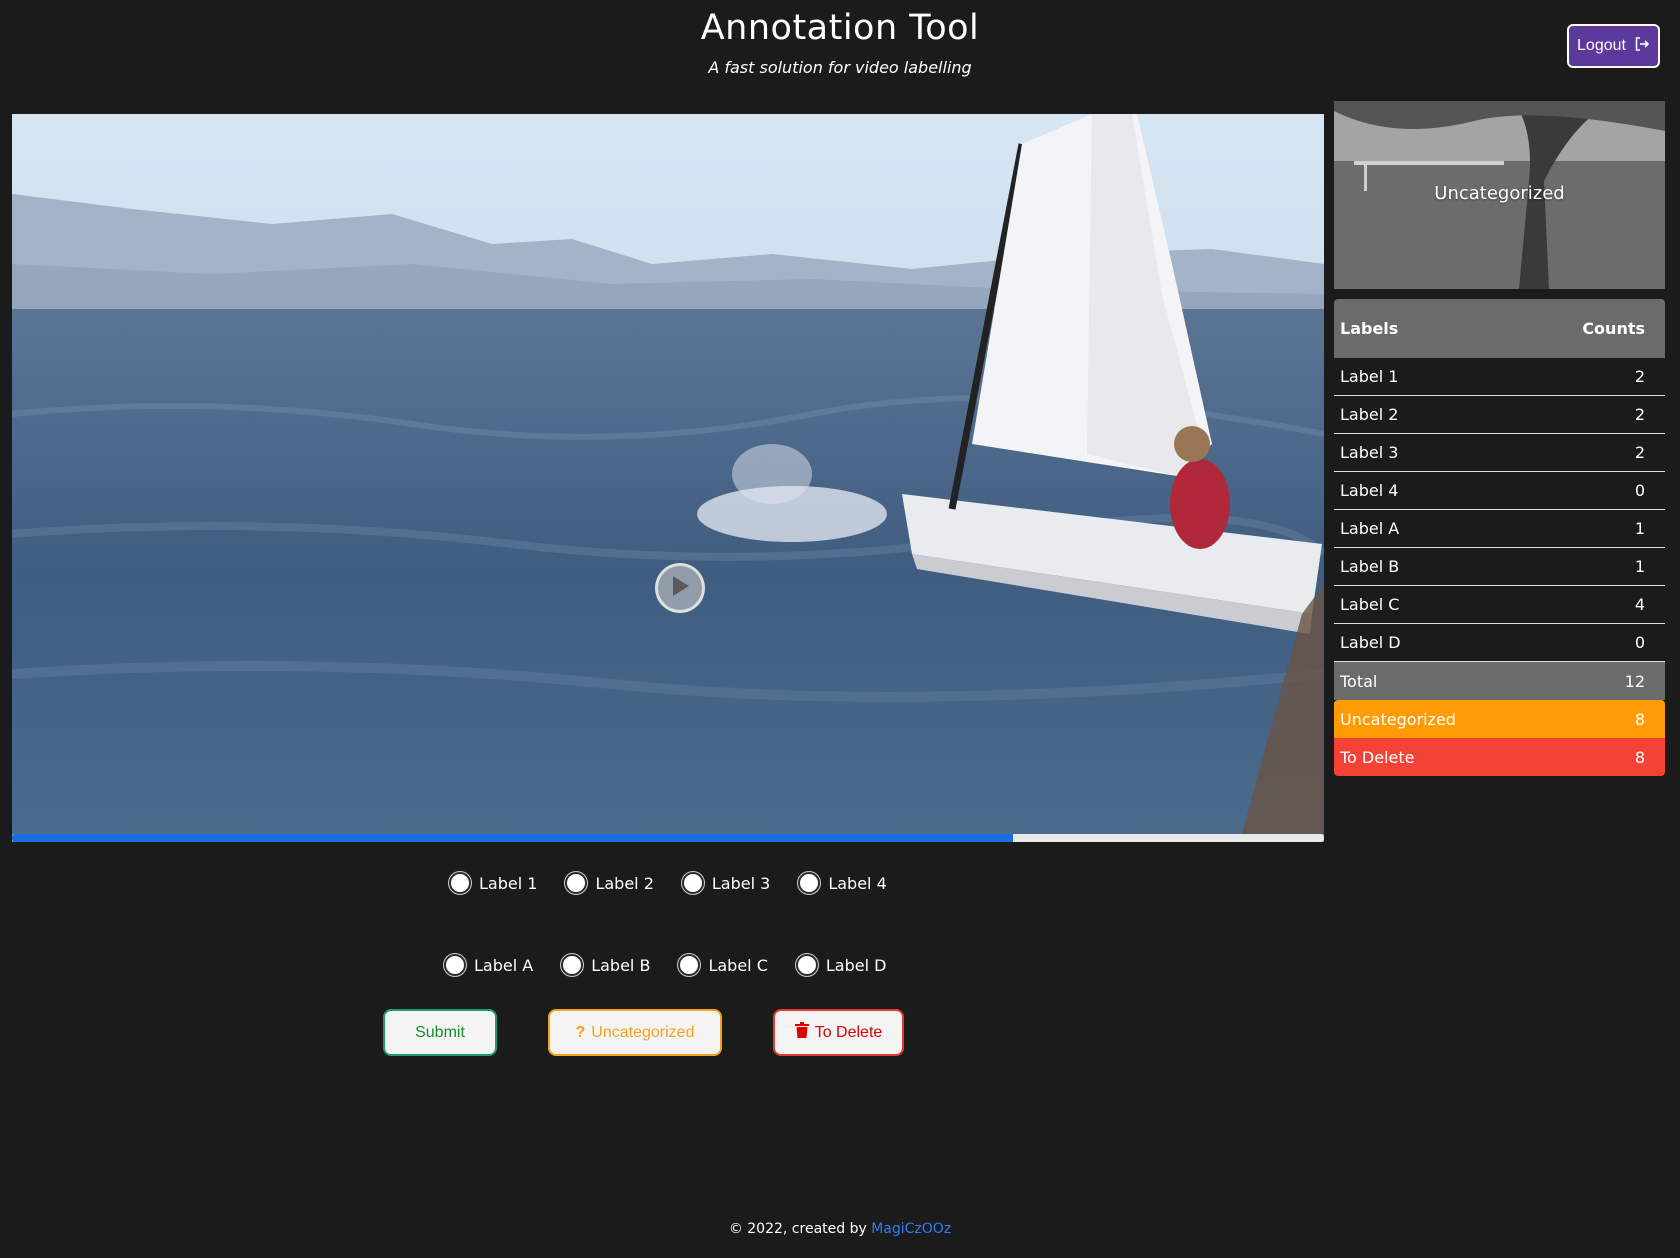  Describe the element at coordinates (840, 28) in the screenshot. I see `page-title: Annotation Tool` at that location.